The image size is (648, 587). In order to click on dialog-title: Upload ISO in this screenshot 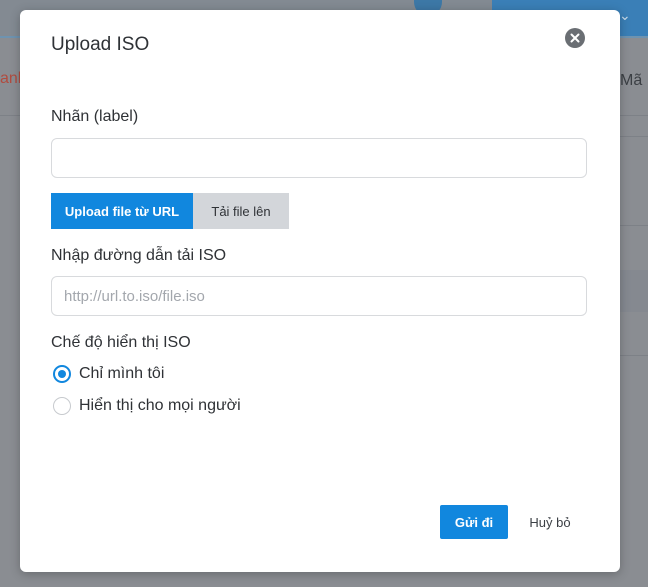, I will do `click(100, 44)`.